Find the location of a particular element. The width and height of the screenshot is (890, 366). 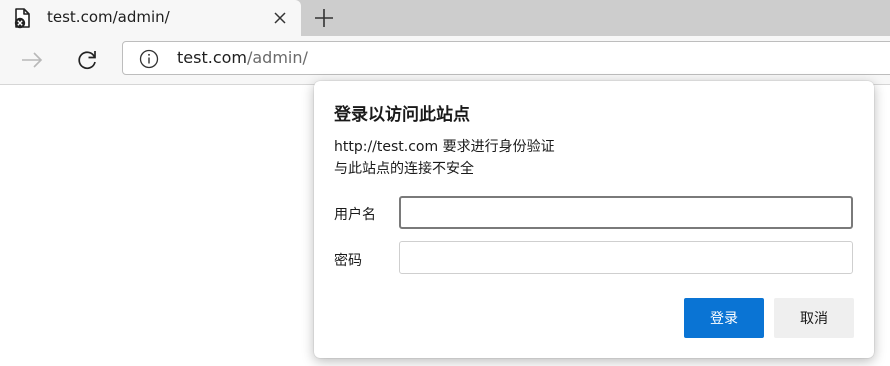

url-text: test.com/admin/ is located at coordinates (242, 57).